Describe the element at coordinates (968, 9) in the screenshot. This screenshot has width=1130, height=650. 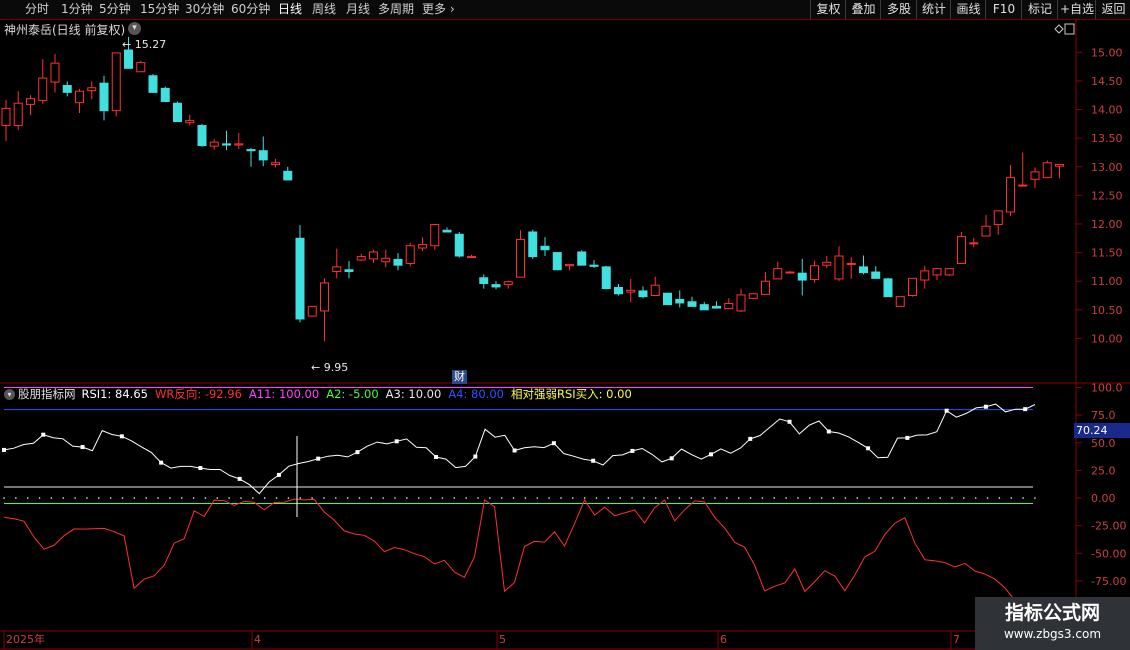
I see `toolbar-button: 画线` at that location.